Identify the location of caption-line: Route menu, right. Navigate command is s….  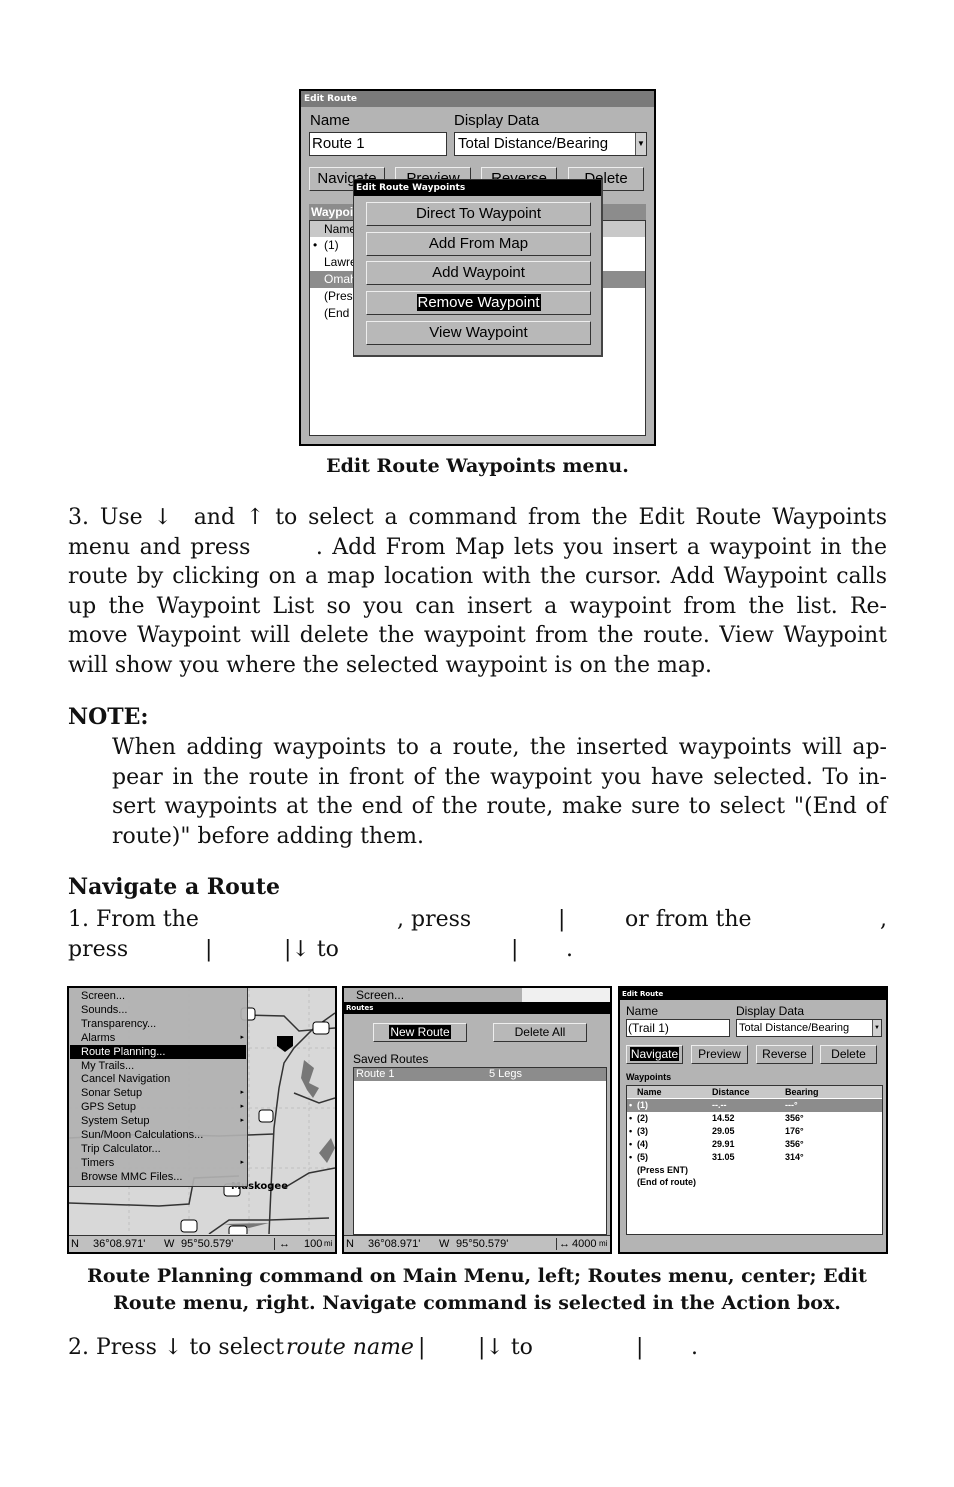
(477, 1303).